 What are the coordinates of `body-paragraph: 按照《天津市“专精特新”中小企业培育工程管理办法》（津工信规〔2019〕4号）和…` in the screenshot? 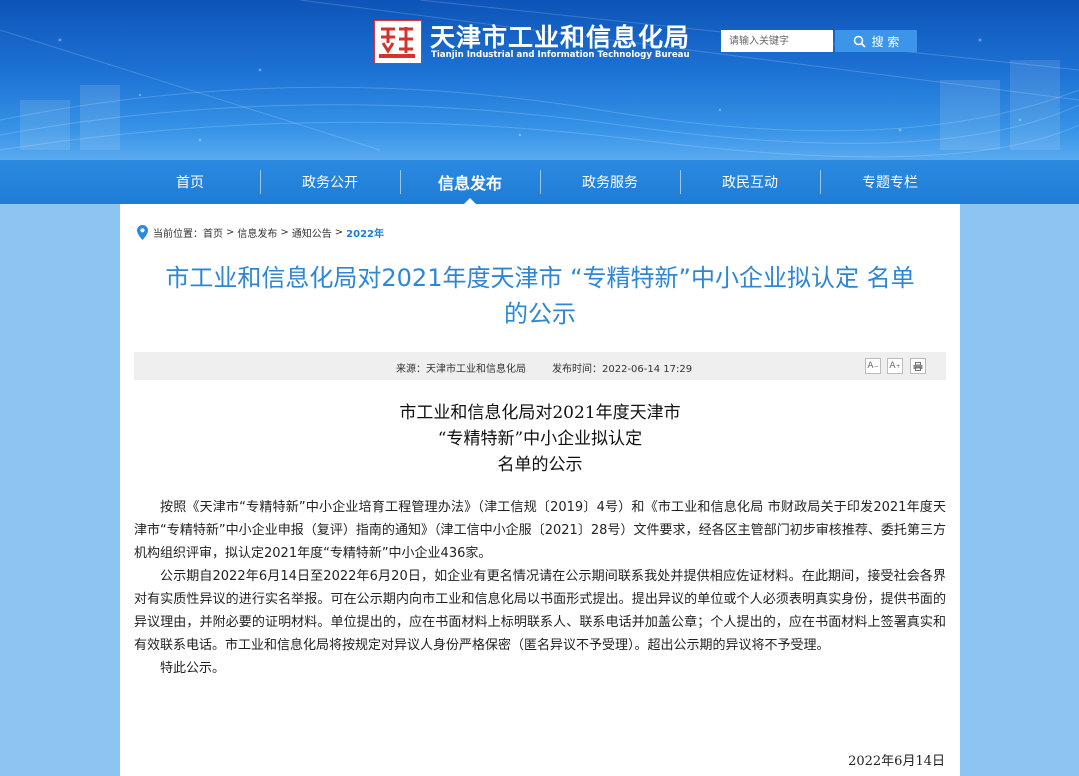 It's located at (540, 530).